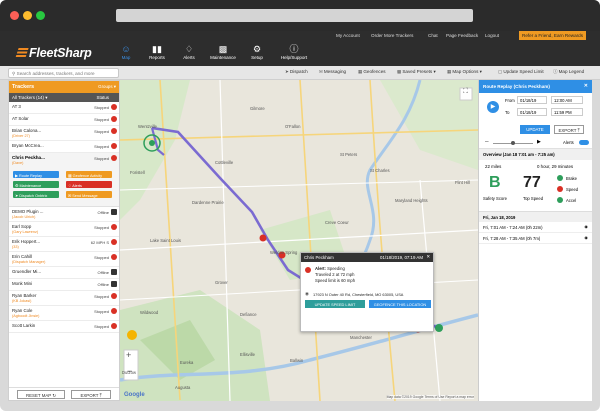  What do you see at coordinates (189, 51) in the screenshot?
I see `nav-alerts: ♢ Alerts` at bounding box center [189, 51].